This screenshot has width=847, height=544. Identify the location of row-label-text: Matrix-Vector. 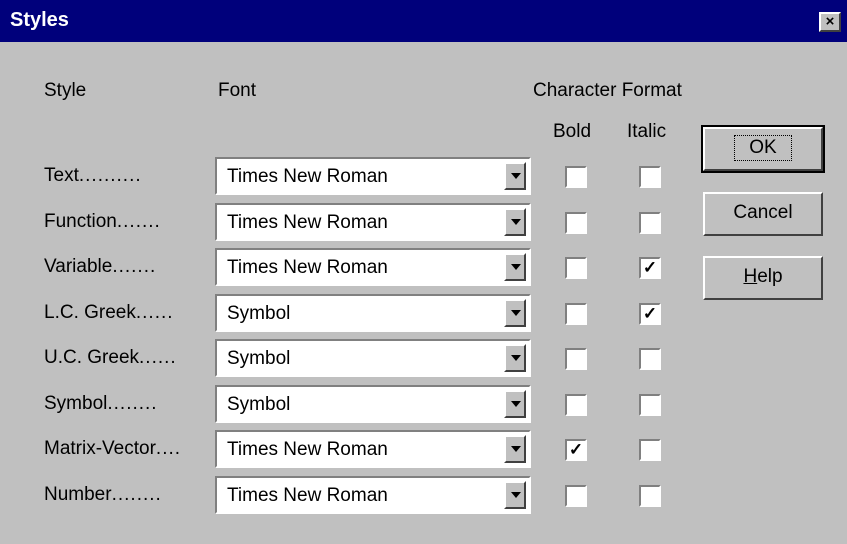
(100, 448).